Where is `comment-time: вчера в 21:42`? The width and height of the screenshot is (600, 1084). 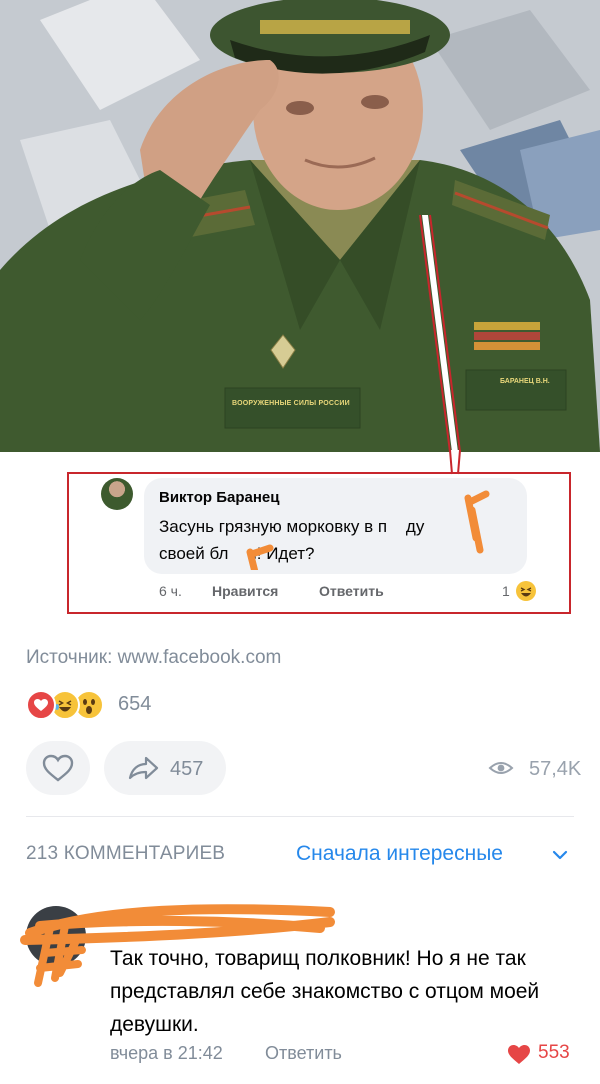 comment-time: вчера в 21:42 is located at coordinates (166, 1053).